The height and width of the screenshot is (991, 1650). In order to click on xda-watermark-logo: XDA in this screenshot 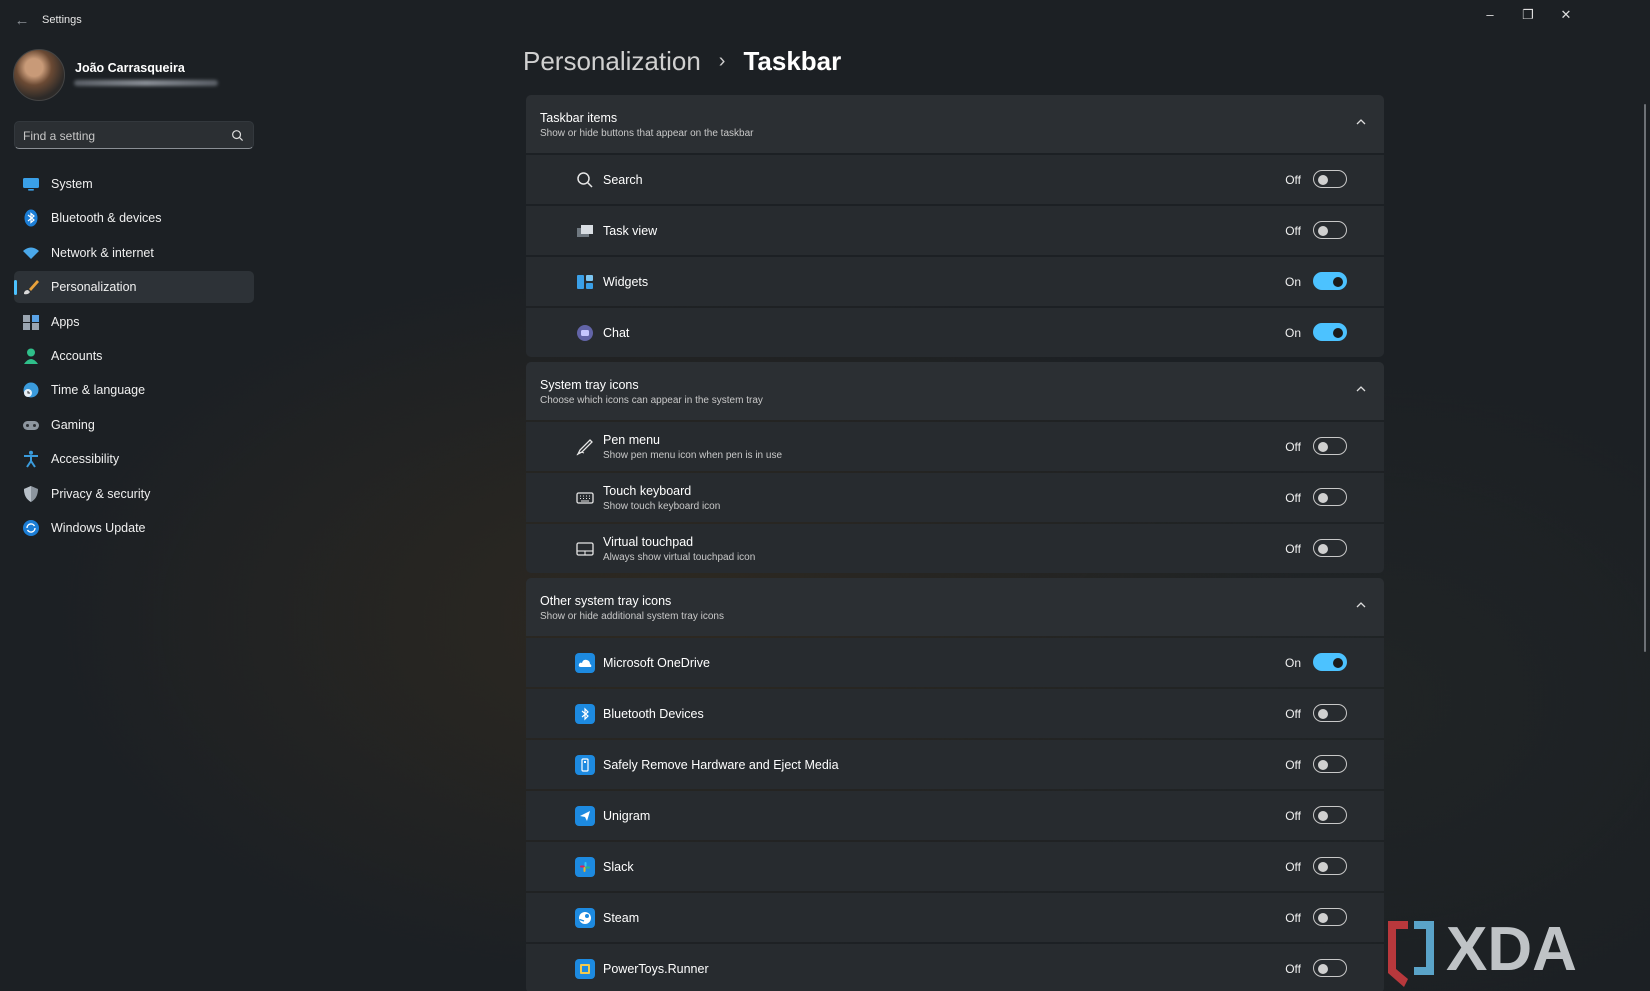, I will do `click(1482, 951)`.